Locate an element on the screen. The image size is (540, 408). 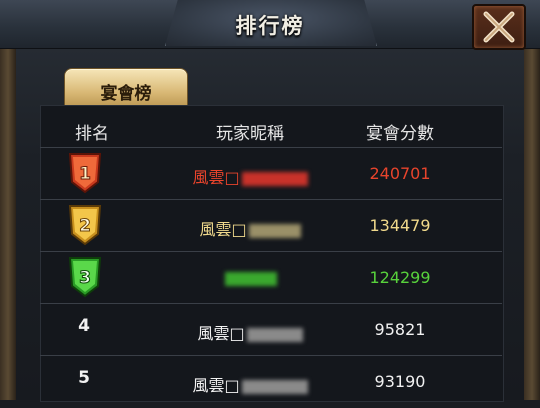
tab-label: 宴會榜 is located at coordinates (126, 94).